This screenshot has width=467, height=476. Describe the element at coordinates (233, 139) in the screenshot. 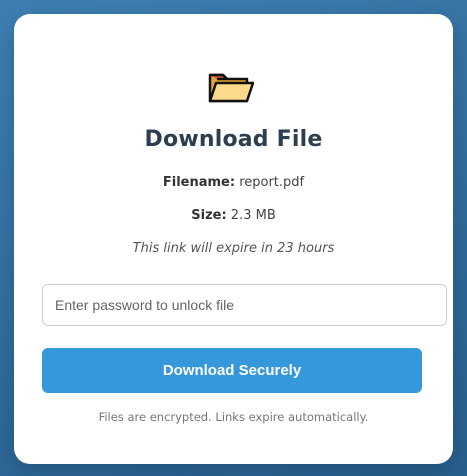

I see `page-title: Download File` at that location.